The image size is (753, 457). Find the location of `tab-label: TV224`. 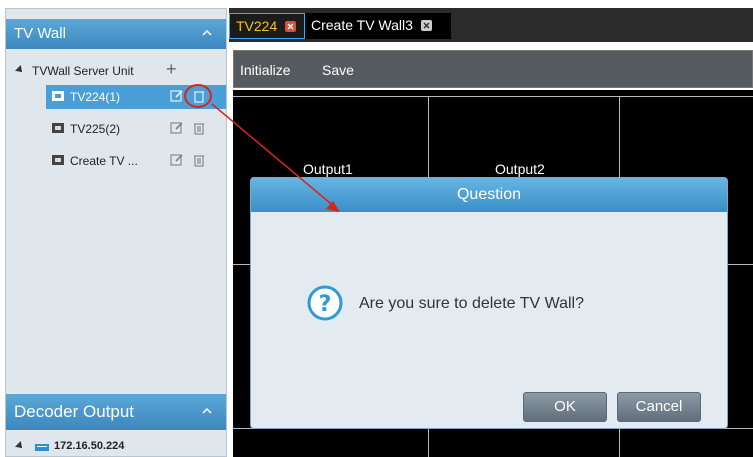

tab-label: TV224 is located at coordinates (257, 26).